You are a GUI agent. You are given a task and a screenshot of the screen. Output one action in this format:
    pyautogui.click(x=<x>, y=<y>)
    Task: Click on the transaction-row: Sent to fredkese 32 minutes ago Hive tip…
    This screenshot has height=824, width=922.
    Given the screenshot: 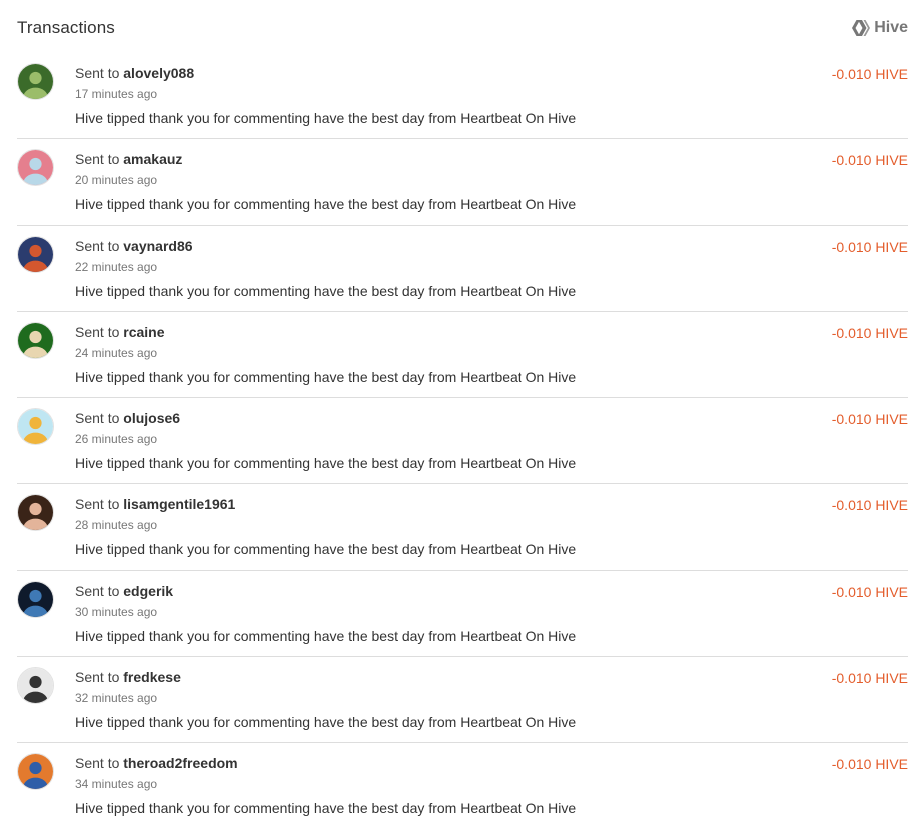 What is the action you would take?
    pyautogui.click(x=462, y=700)
    